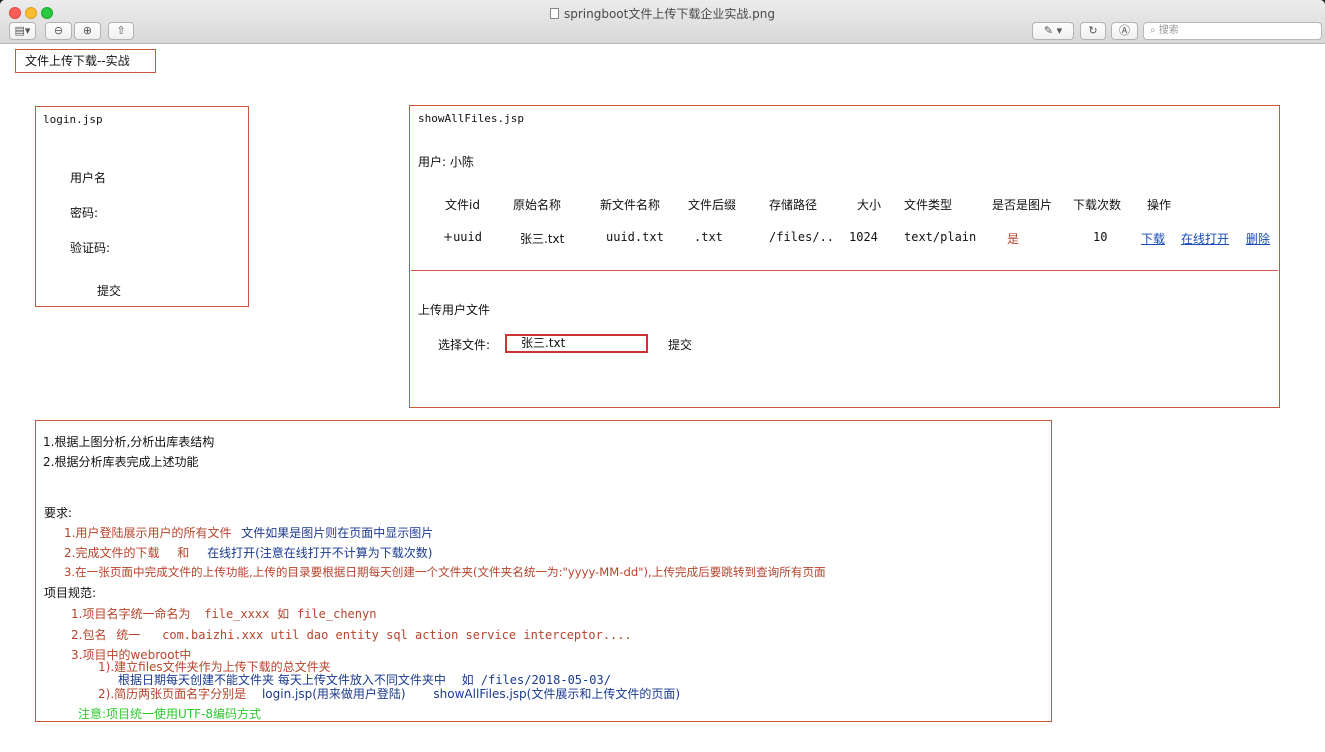 The height and width of the screenshot is (752, 1325). Describe the element at coordinates (869, 205) in the screenshot. I see `col-header-size: 大小` at that location.